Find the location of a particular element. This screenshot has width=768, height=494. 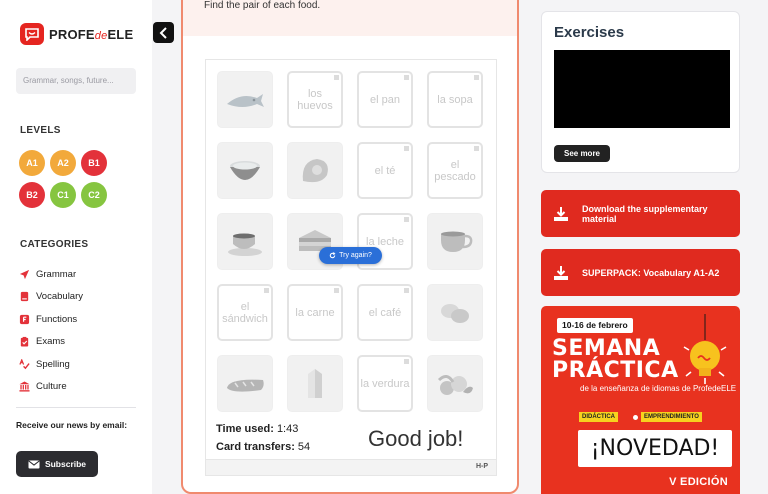

card-vegetables is located at coordinates (455, 383).